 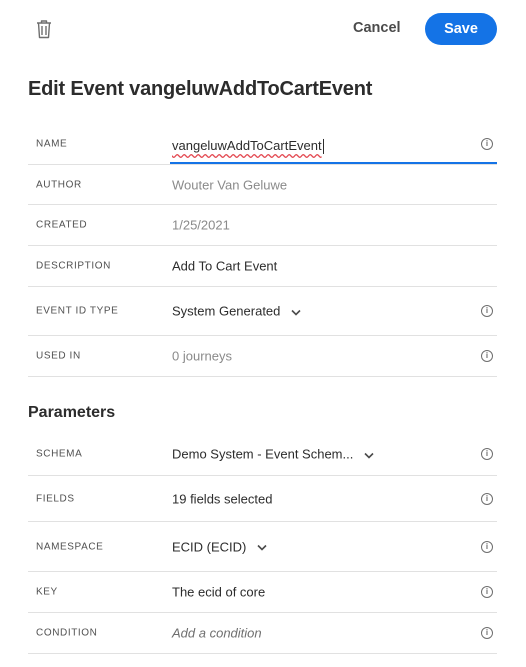 I want to click on row-created: CREATED 1/25/2021, so click(x=262, y=225).